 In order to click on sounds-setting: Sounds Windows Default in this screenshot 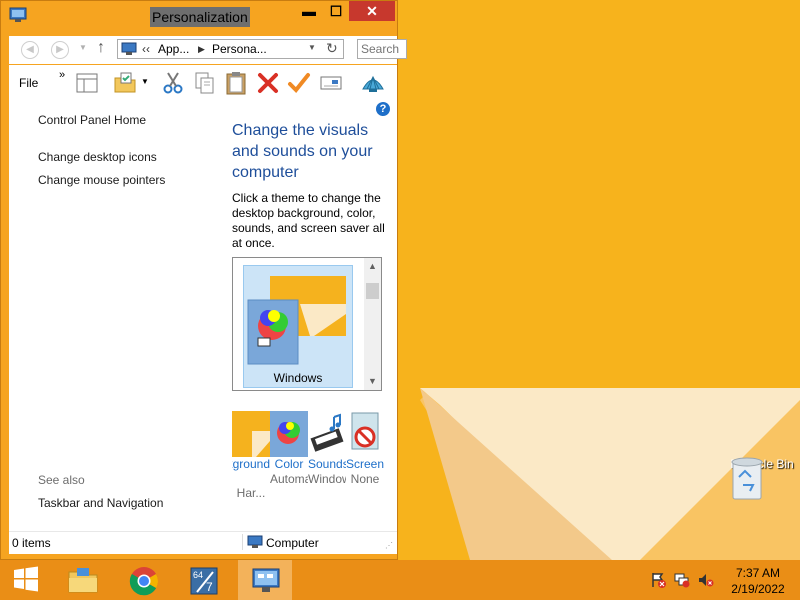, I will do `click(327, 449)`.